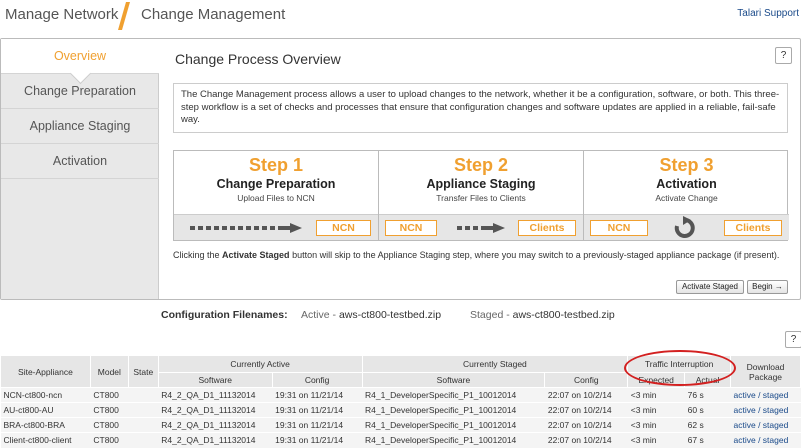 This screenshot has width=801, height=448. Describe the element at coordinates (258, 59) in the screenshot. I see `page-title: Change Process Overview` at that location.